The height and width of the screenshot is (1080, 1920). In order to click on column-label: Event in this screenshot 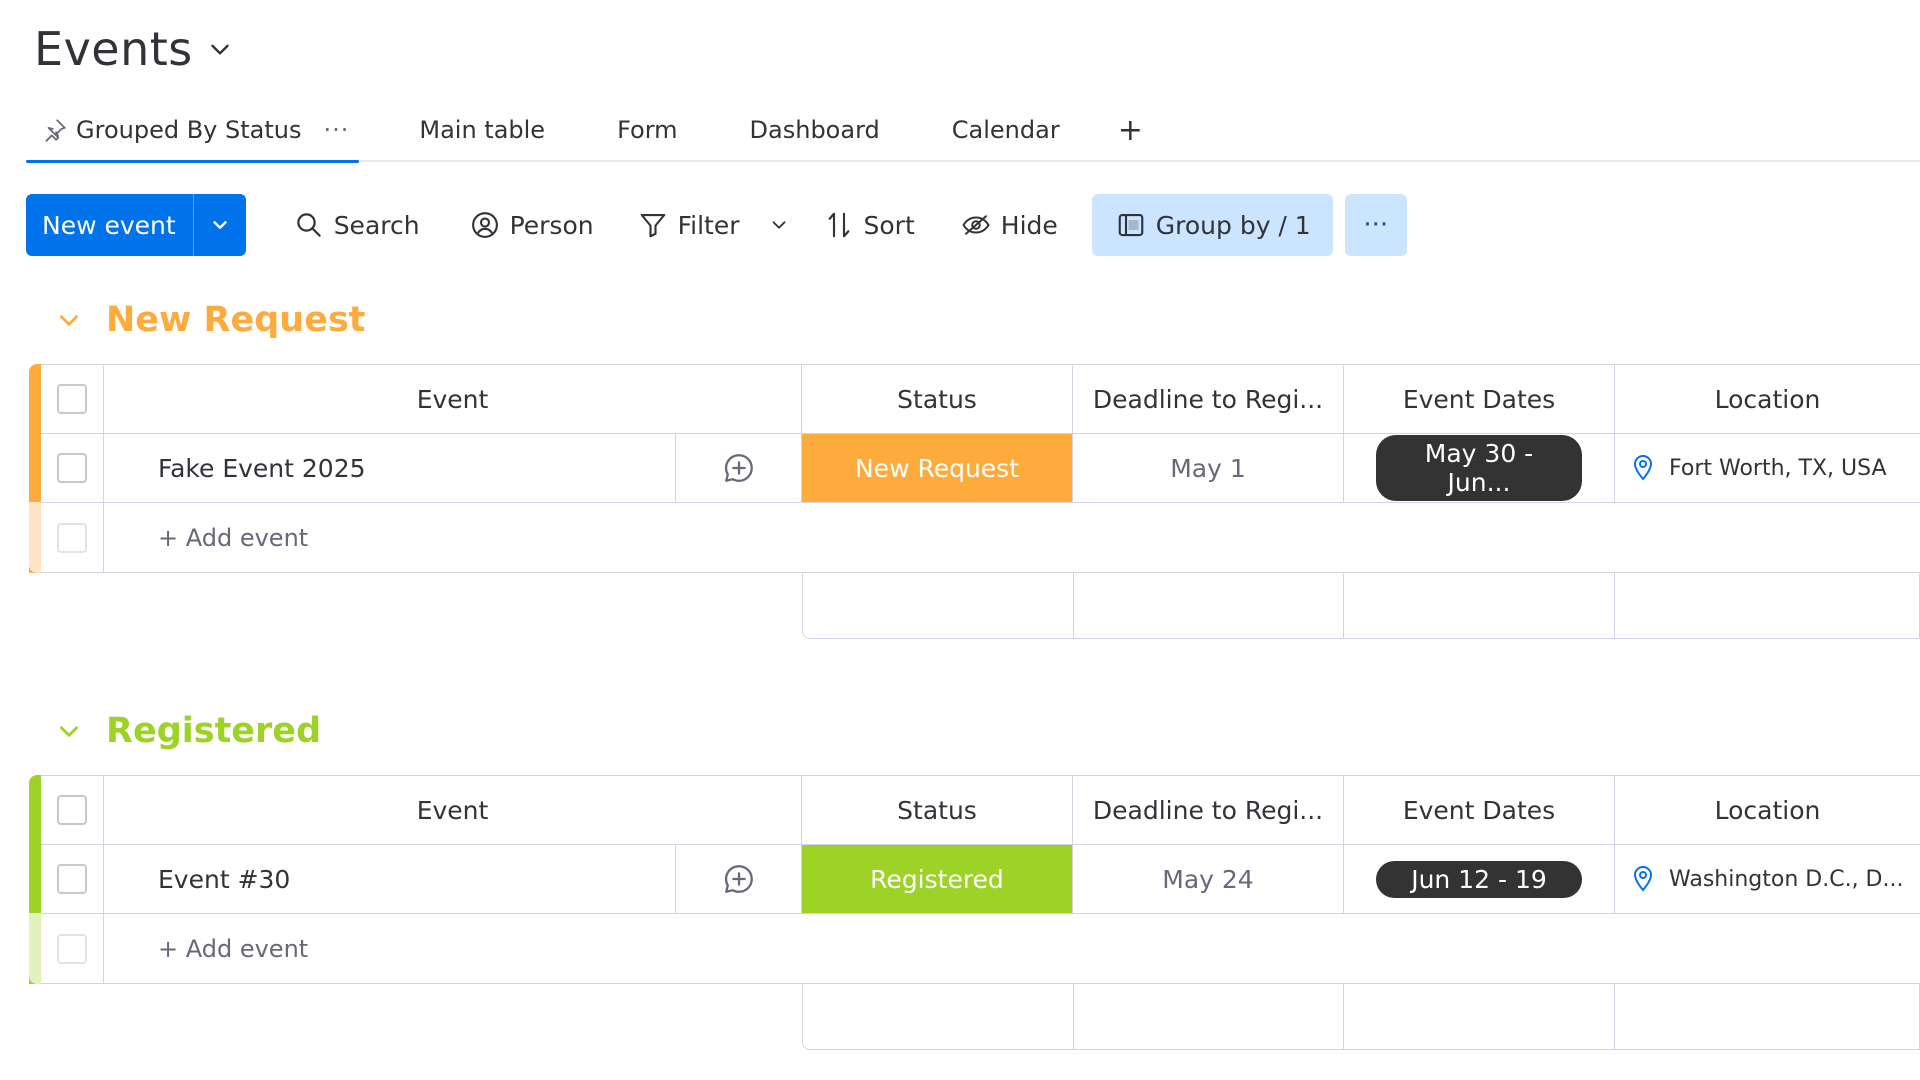, I will do `click(452, 399)`.